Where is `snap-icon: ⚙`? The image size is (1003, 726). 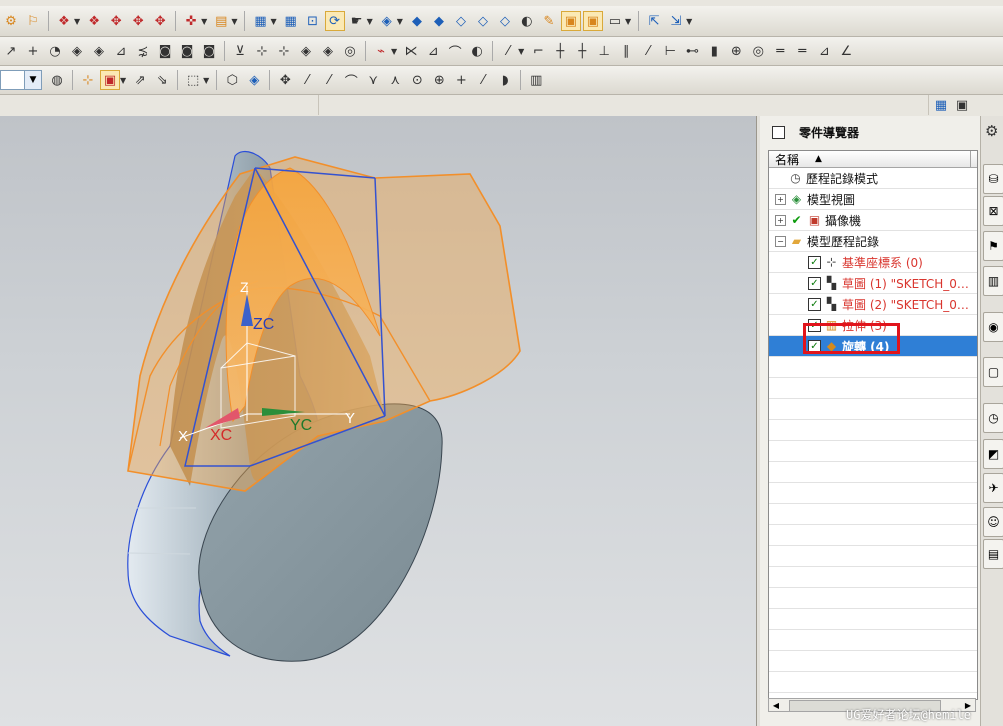
snap-icon: ⚙ is located at coordinates (11, 21).